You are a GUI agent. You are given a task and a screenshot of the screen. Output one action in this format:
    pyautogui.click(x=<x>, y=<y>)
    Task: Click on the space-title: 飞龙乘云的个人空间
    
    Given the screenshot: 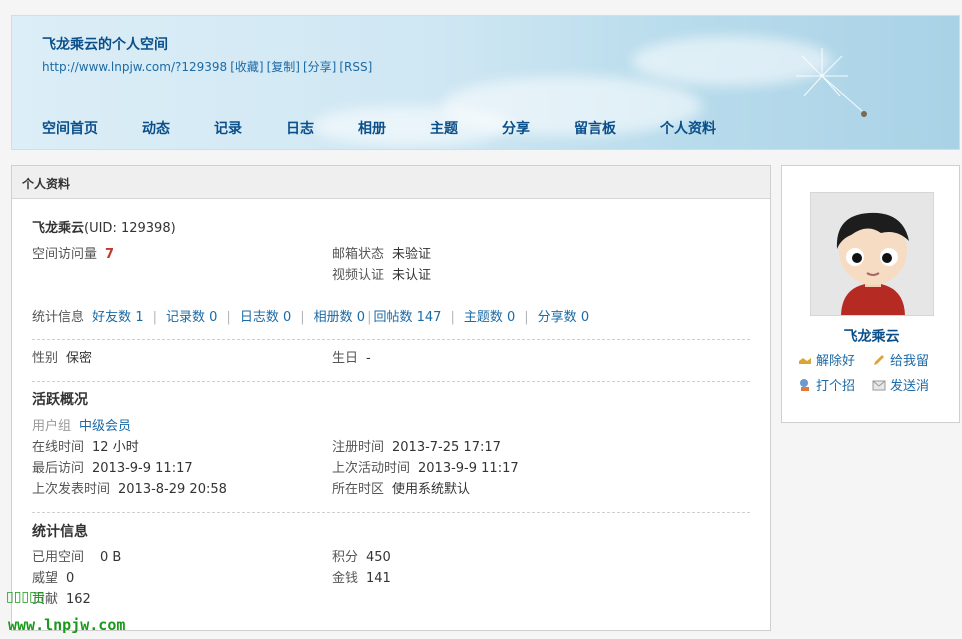 What is the action you would take?
    pyautogui.click(x=105, y=44)
    